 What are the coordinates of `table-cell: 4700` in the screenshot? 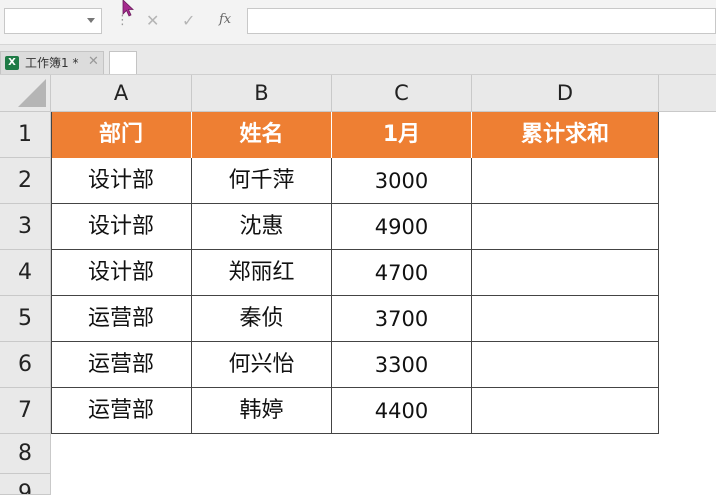 It's located at (402, 273).